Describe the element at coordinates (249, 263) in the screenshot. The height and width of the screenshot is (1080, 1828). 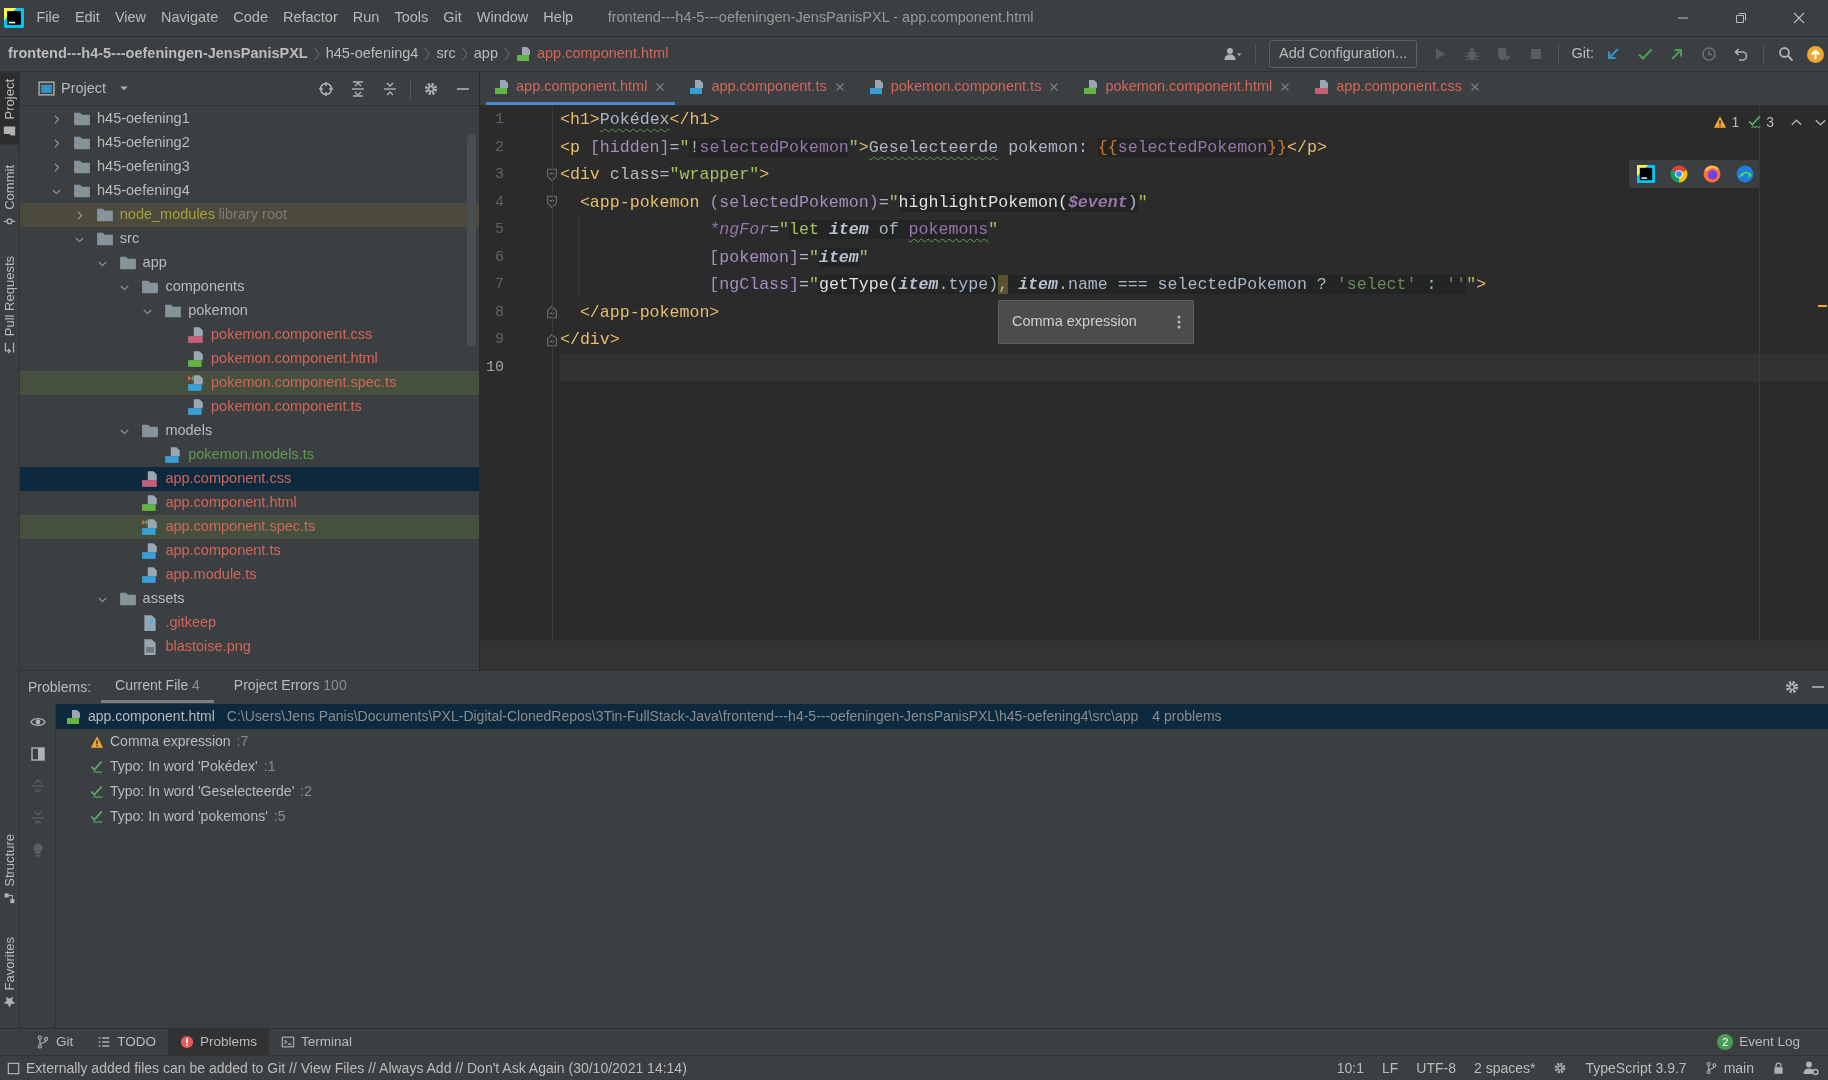
I see `tree-item: app` at that location.